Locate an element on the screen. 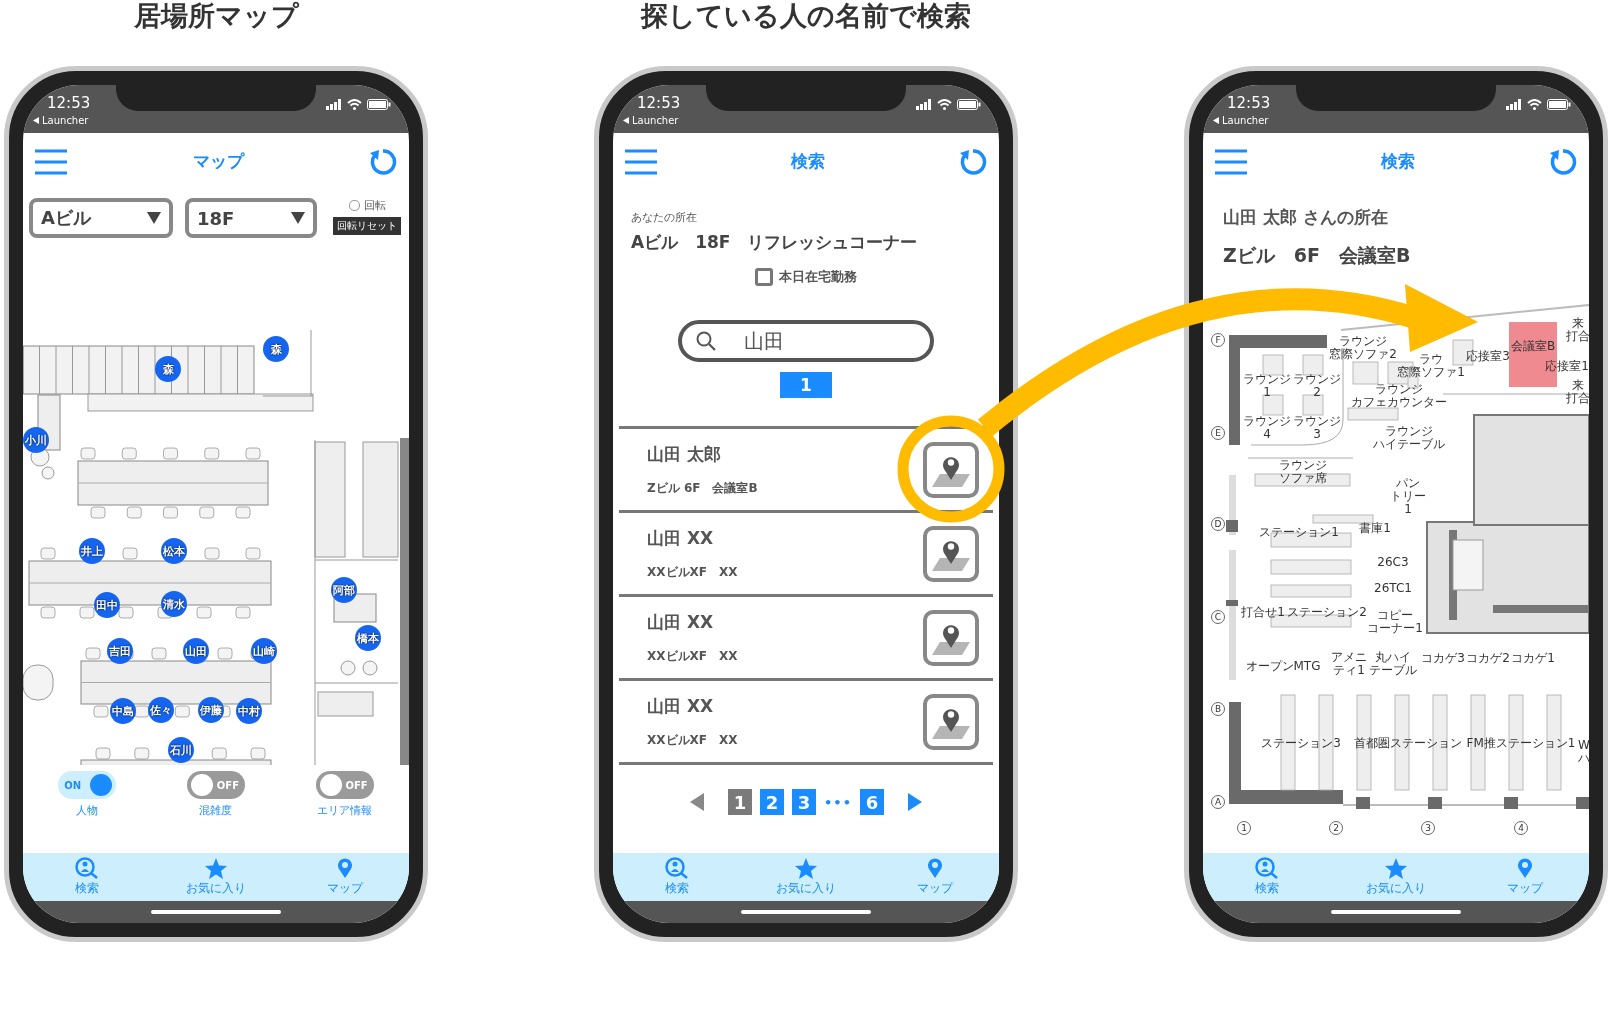 This screenshot has height=1030, width=1612. dropdown-caret-icon is located at coordinates (298, 218).